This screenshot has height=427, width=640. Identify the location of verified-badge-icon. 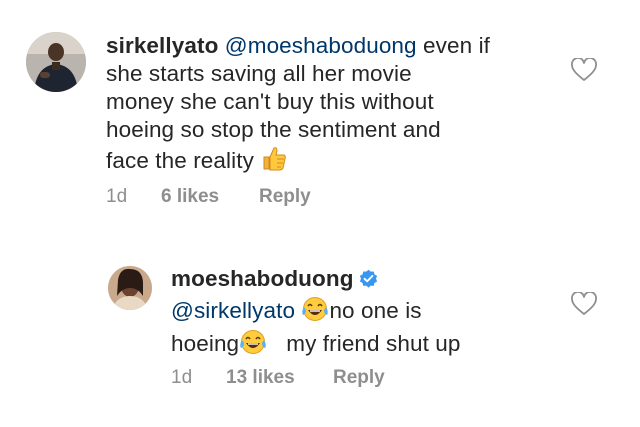
(368, 282).